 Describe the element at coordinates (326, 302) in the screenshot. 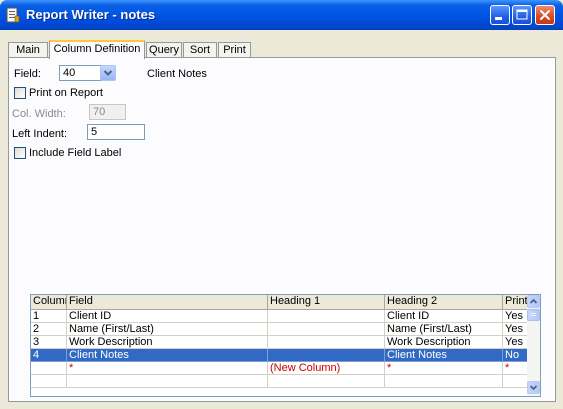

I see `header-heading-1: Heading 1` at that location.